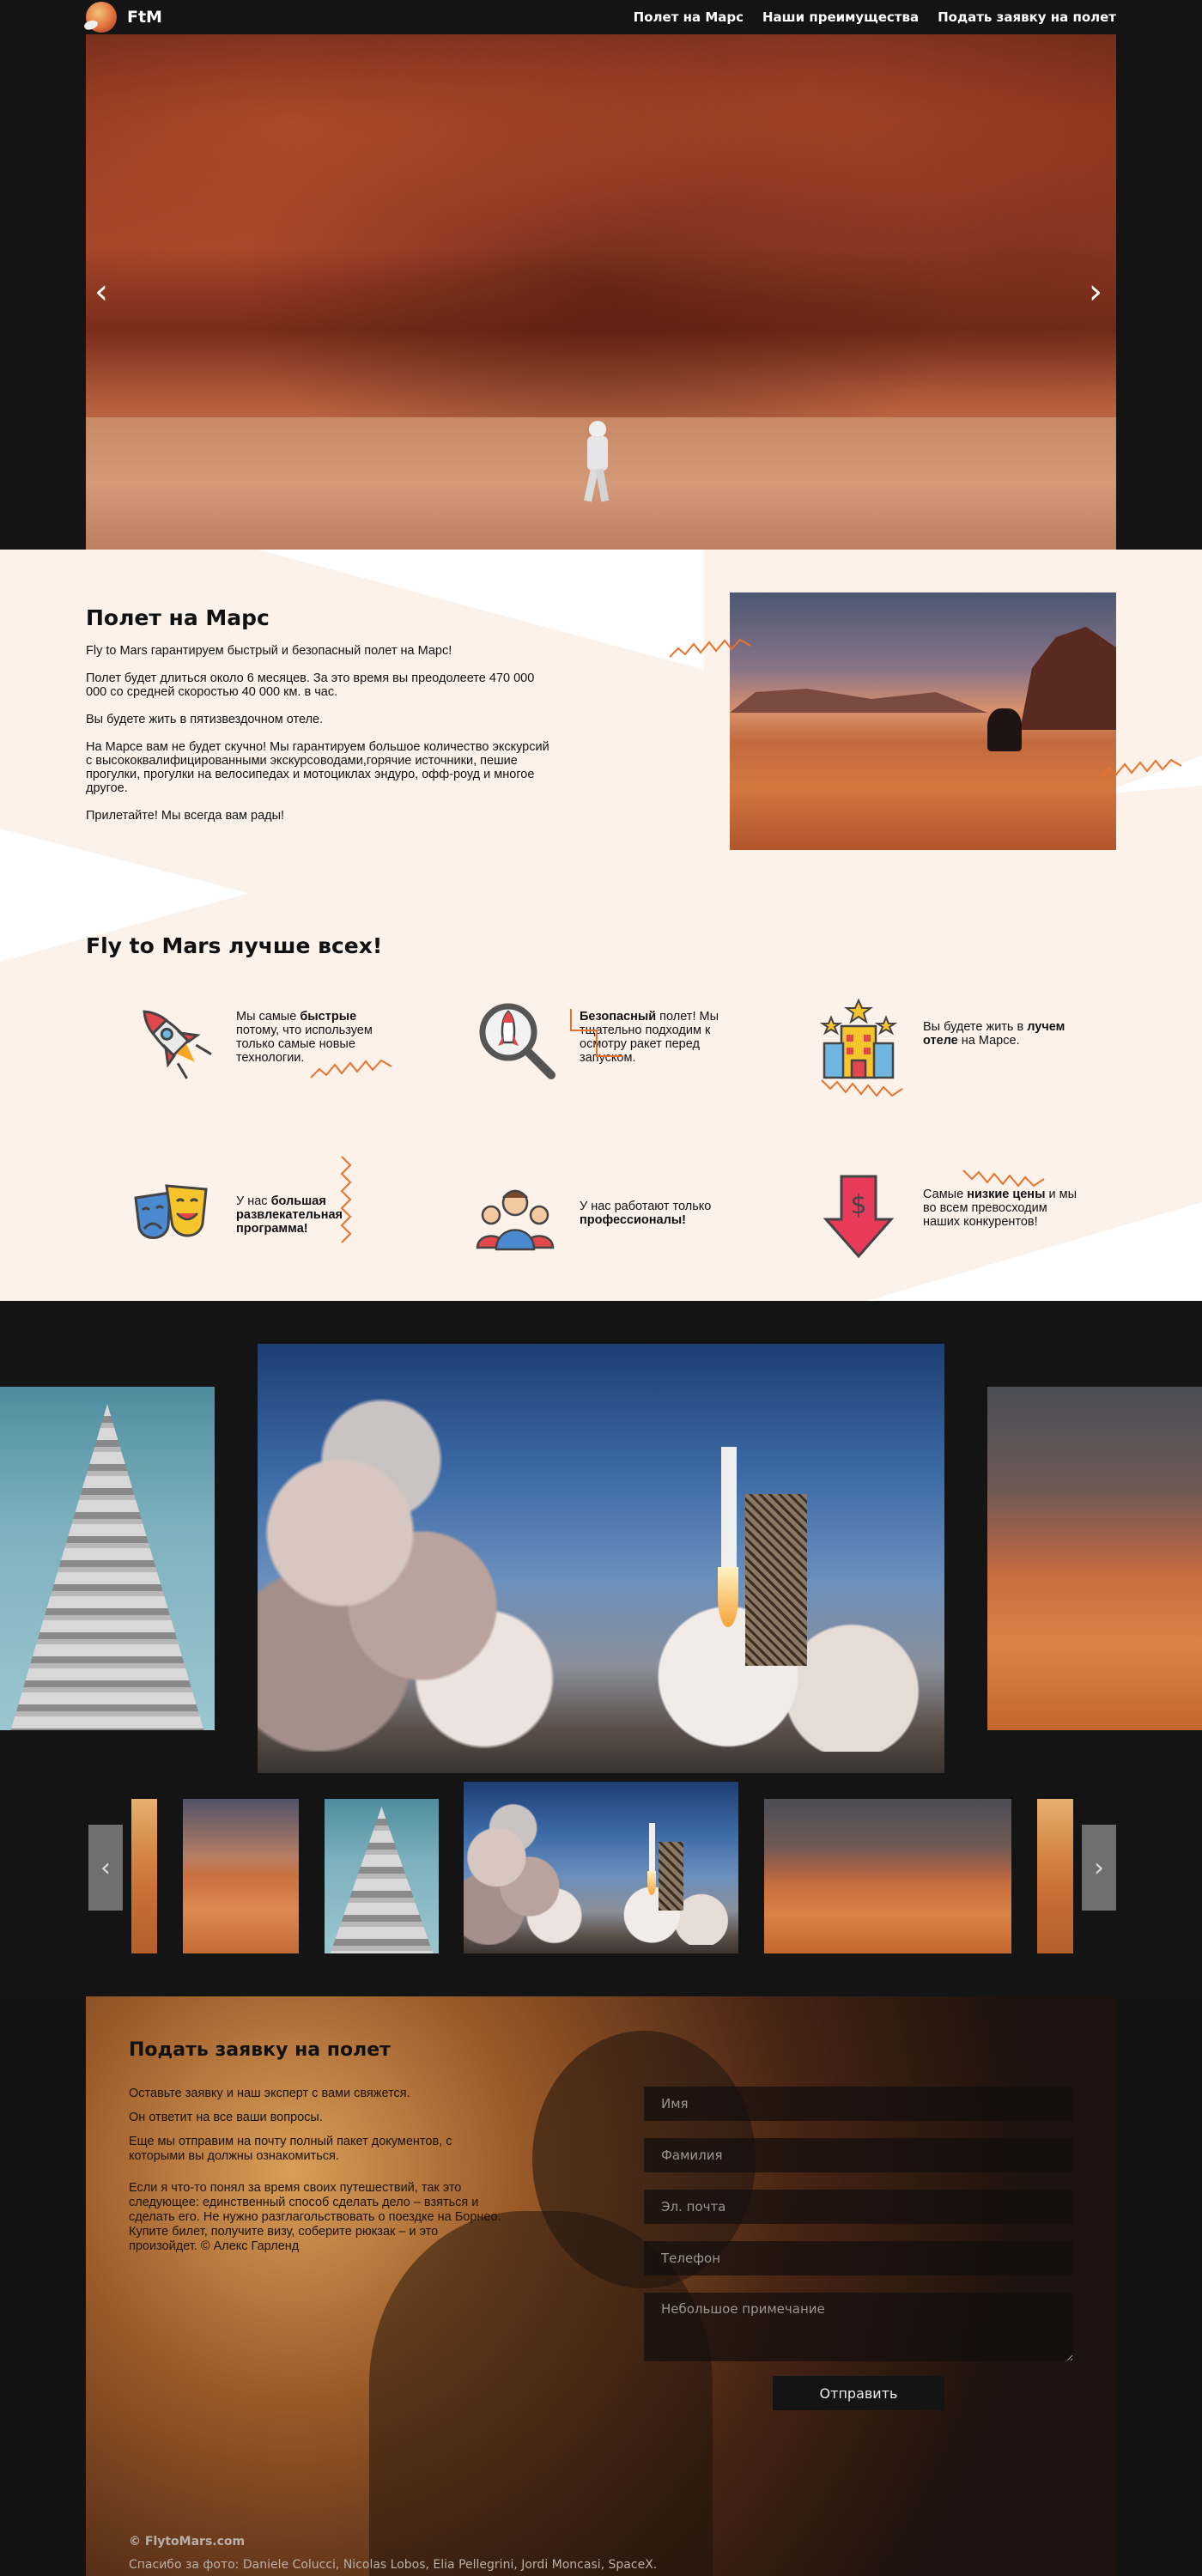 The height and width of the screenshot is (2576, 1202). What do you see at coordinates (187, 2542) in the screenshot?
I see `copyright: © FlytoMars.com` at bounding box center [187, 2542].